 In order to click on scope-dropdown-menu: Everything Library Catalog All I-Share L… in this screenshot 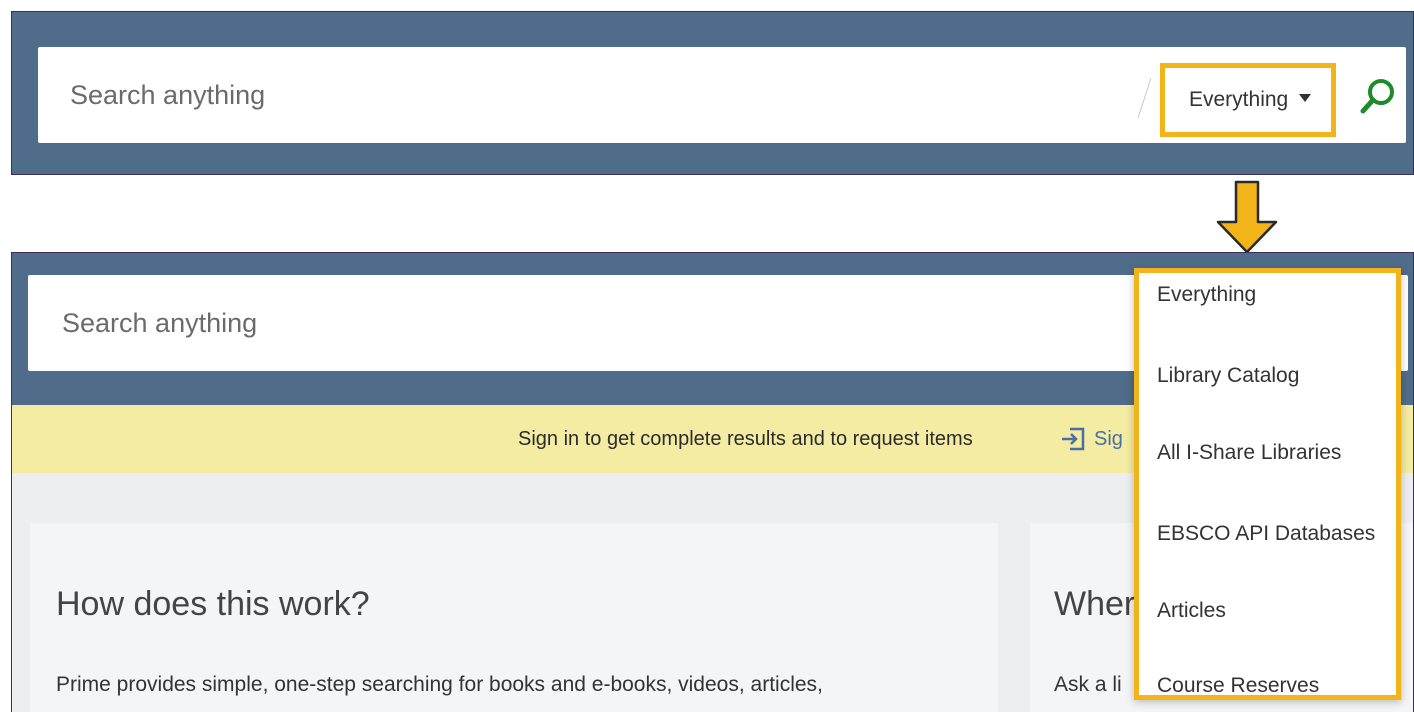, I will do `click(1267, 484)`.